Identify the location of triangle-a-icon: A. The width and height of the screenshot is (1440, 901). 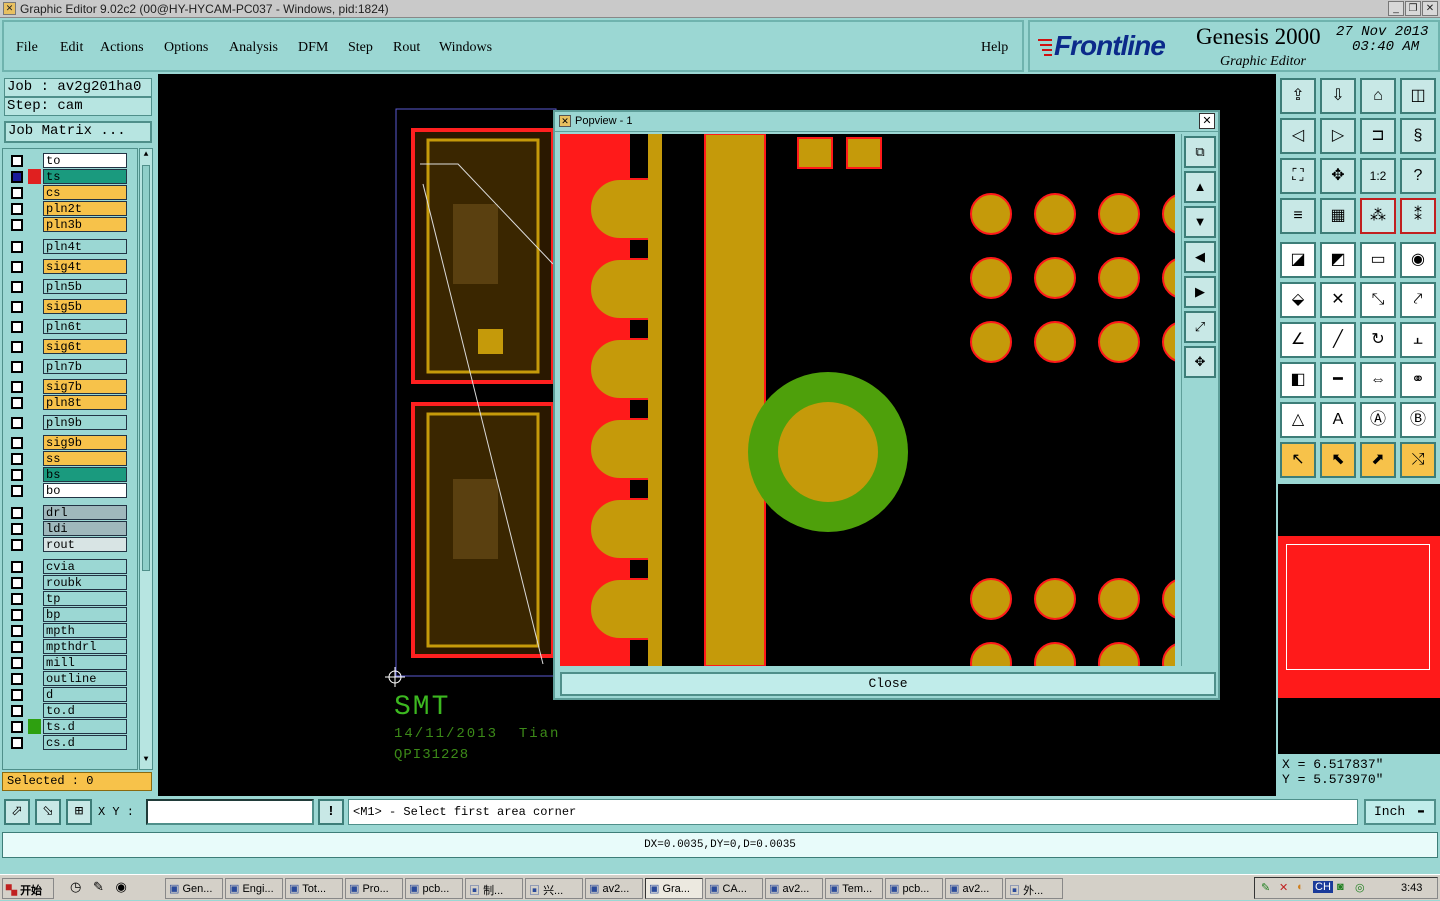
(1338, 420).